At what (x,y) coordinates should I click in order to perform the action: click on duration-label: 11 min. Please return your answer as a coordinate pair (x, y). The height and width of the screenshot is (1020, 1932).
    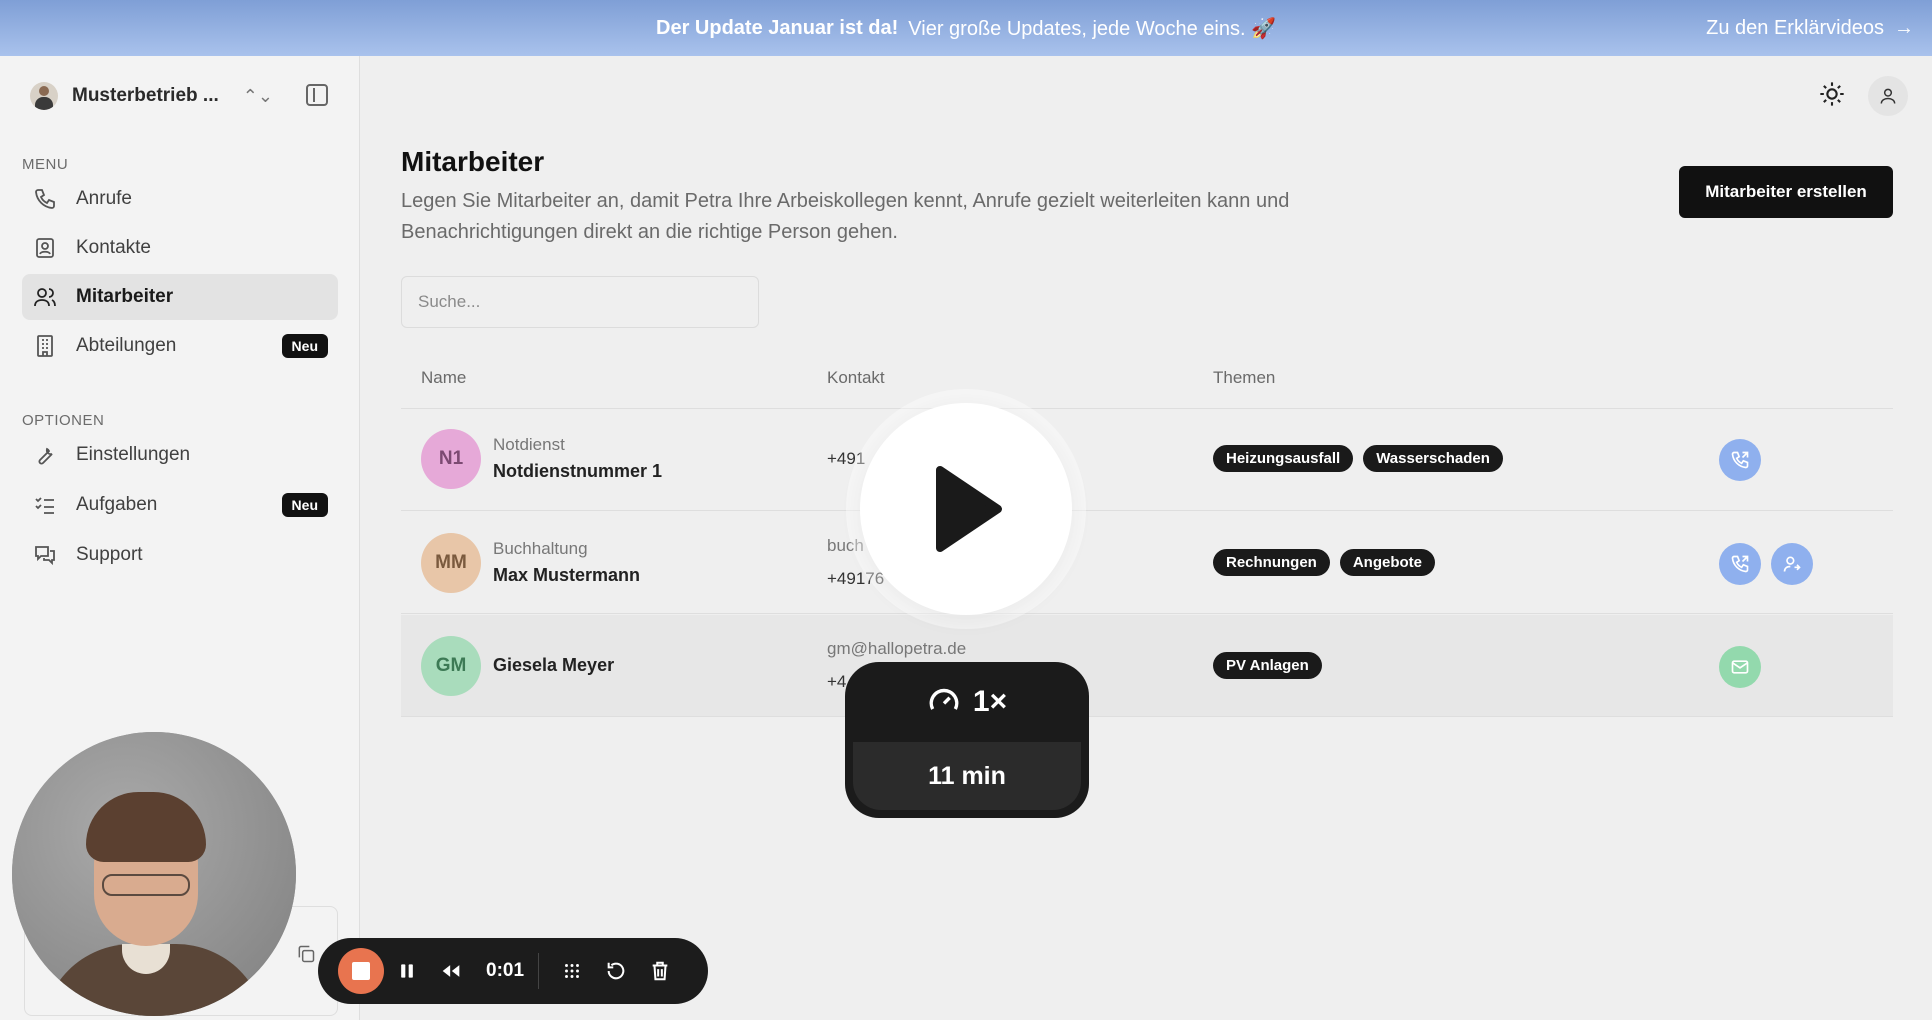
    Looking at the image, I should click on (967, 776).